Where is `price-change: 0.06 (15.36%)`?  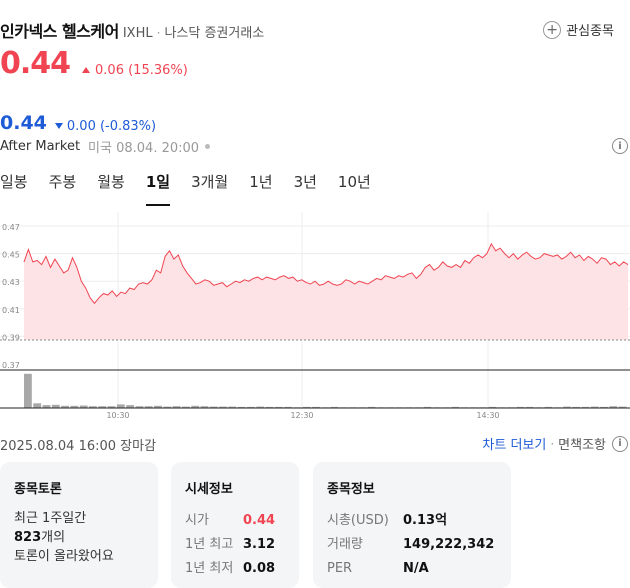
price-change: 0.06 (15.36%) is located at coordinates (135, 70).